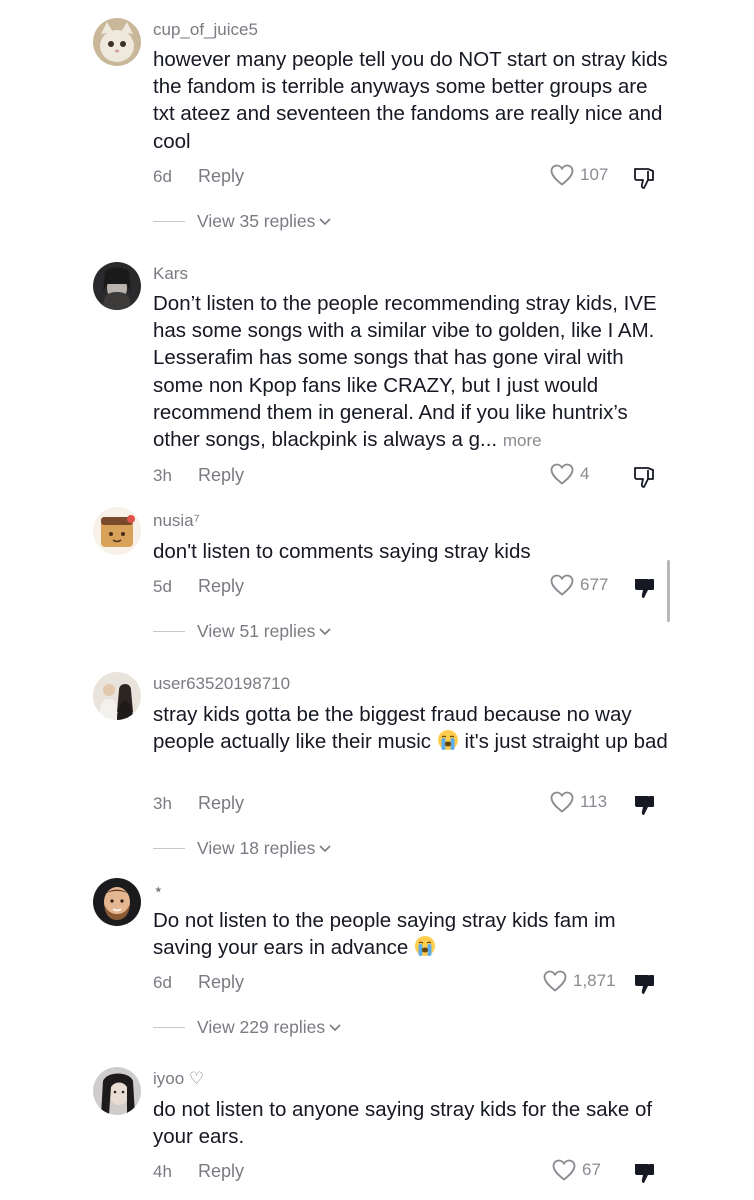  I want to click on view-replies-label: View 35 replies, so click(256, 221).